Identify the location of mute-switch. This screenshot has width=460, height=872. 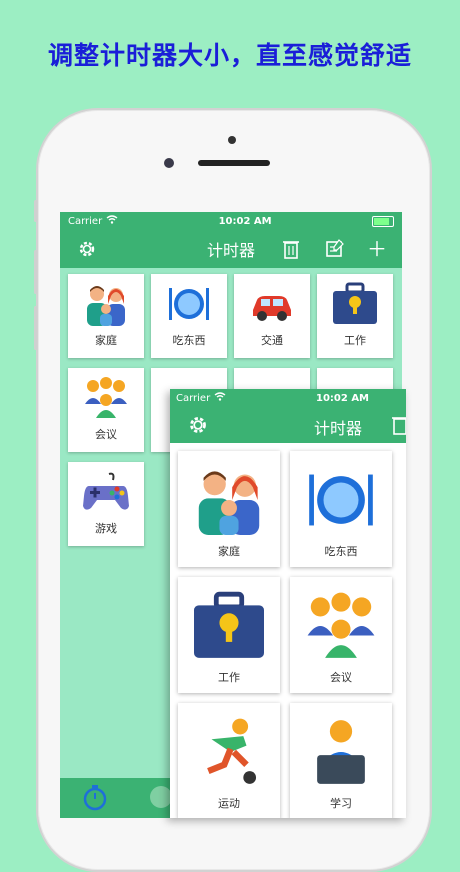
(35, 211).